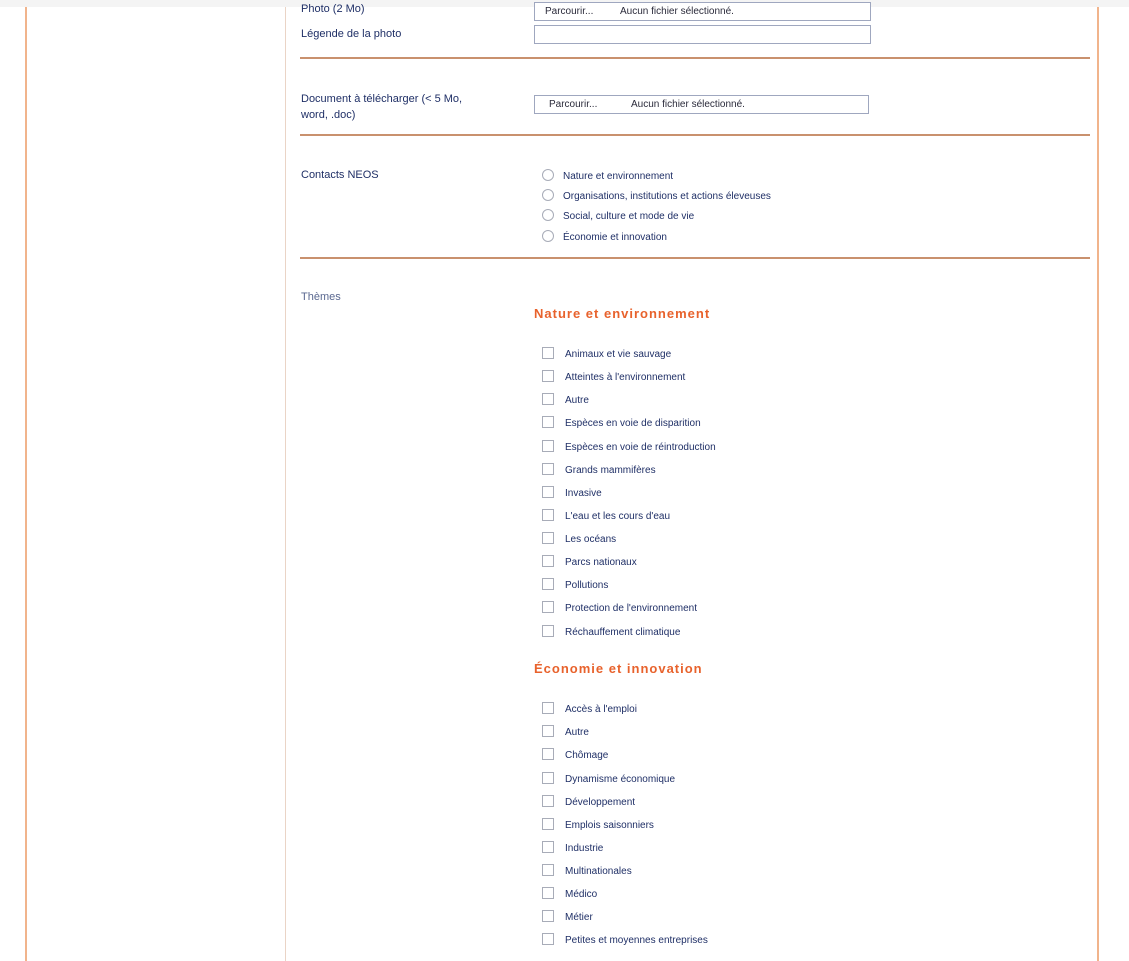 Image resolution: width=1129 pixels, height=961 pixels. I want to click on theme-checkbox-row: Espèces en voie de réintroduction, so click(629, 448).